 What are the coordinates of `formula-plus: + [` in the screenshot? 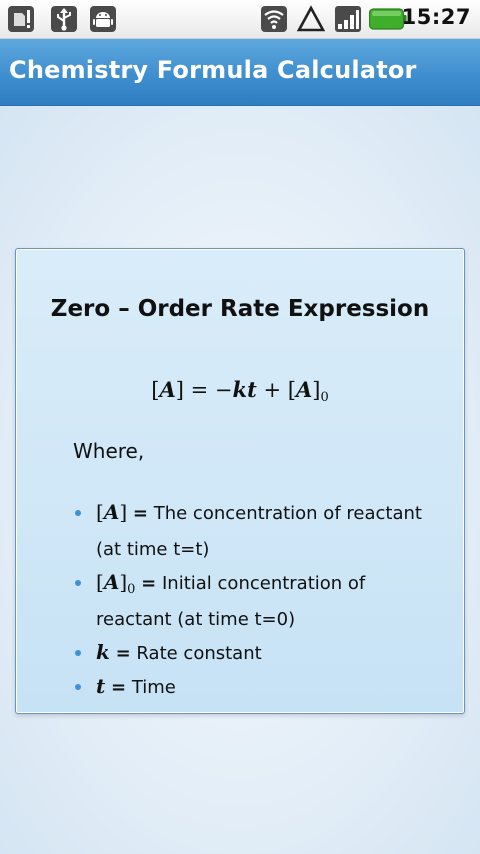 It's located at (276, 390).